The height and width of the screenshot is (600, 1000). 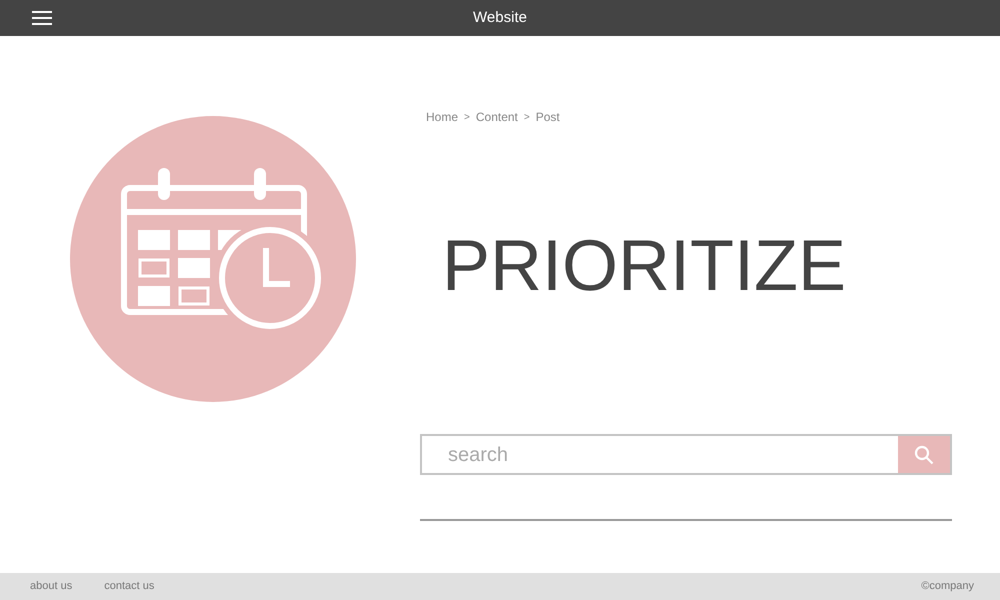 What do you see at coordinates (129, 586) in the screenshot?
I see `footer-link: contact us` at bounding box center [129, 586].